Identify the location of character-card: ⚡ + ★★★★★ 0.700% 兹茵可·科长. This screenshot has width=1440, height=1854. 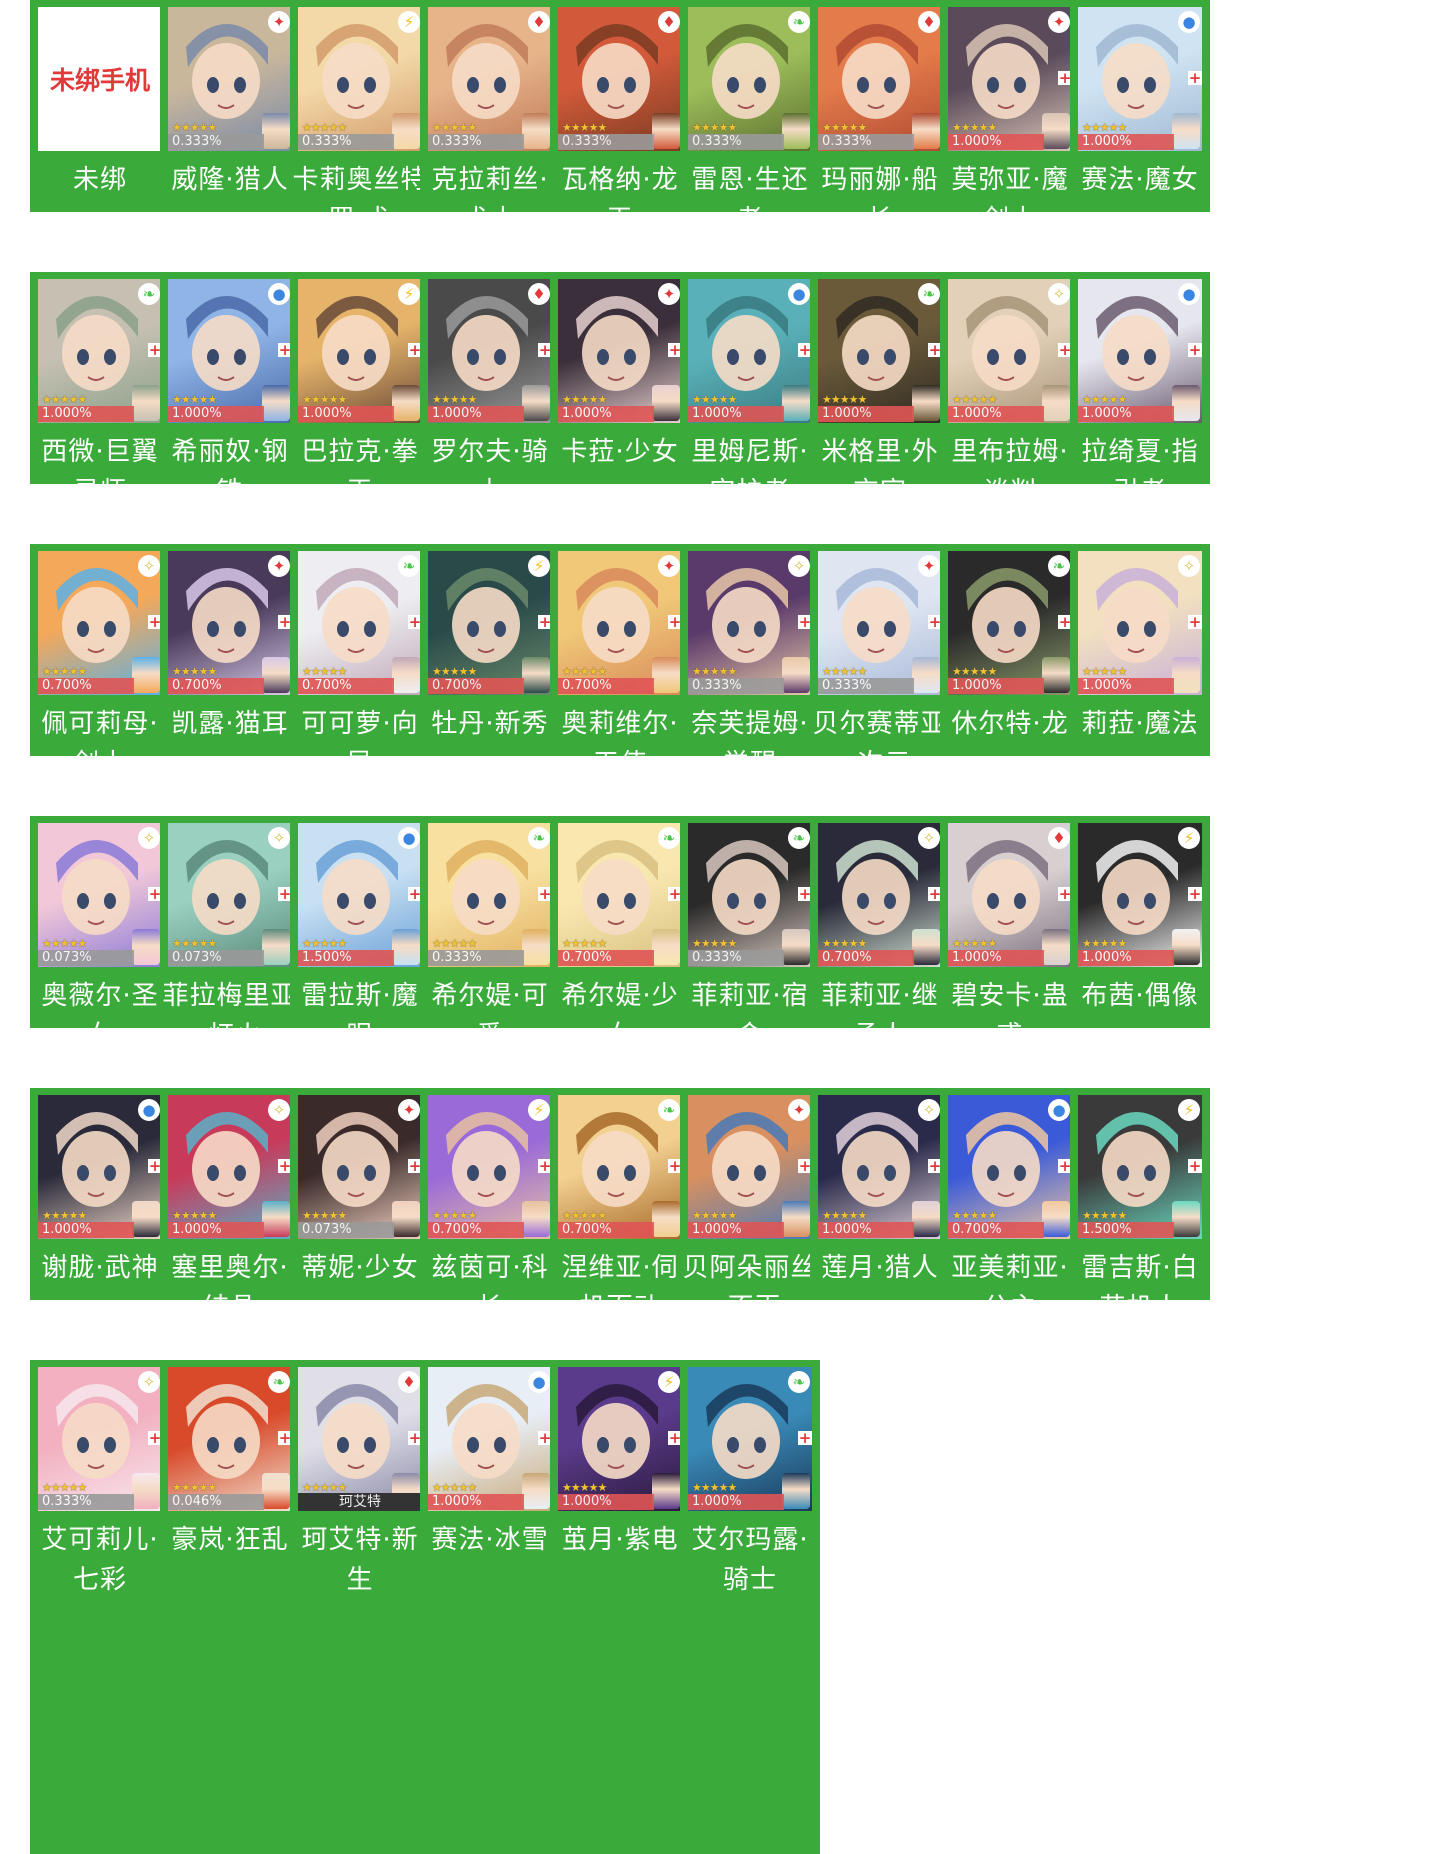
(490, 1205).